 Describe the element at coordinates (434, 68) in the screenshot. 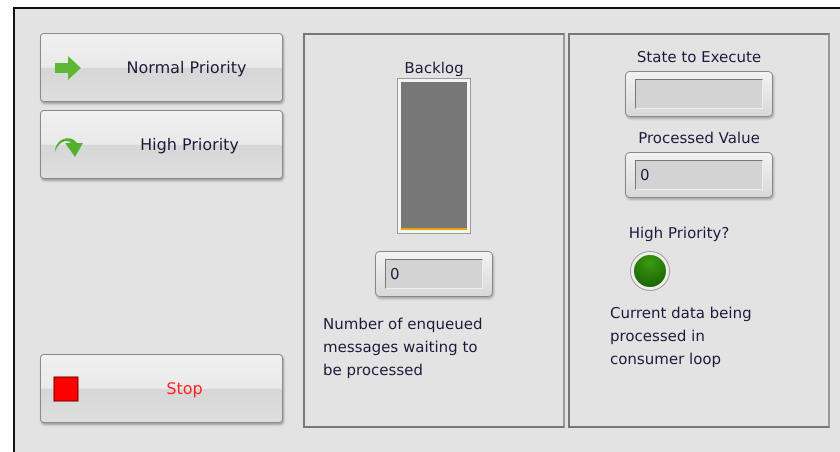

I see `backlog-label: Backlog` at that location.